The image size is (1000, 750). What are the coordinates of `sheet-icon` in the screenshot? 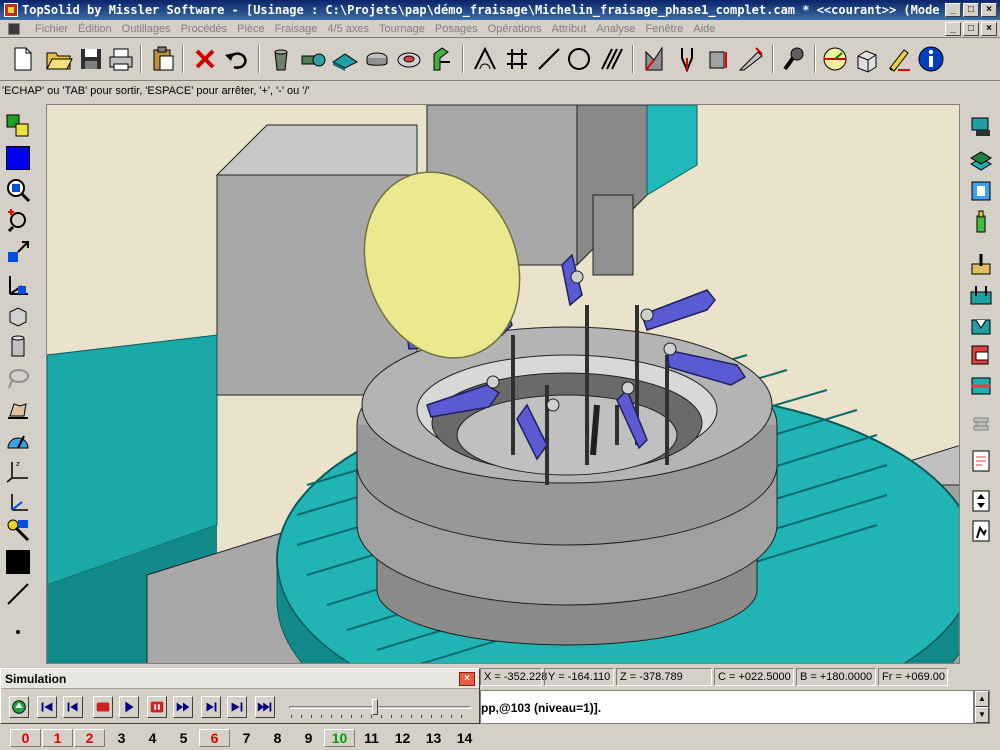 It's located at (981, 461).